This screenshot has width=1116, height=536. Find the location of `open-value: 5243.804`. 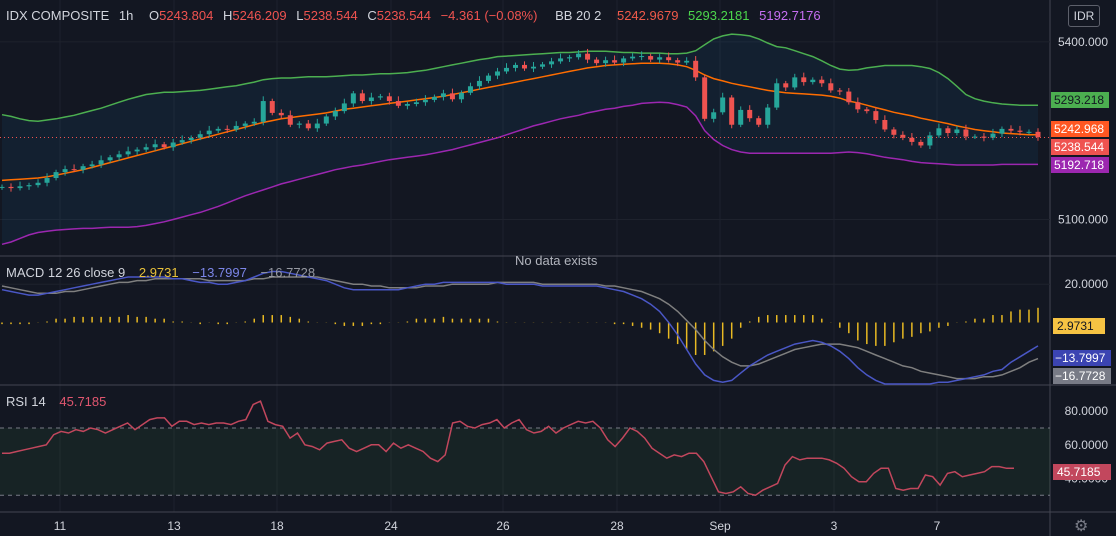

open-value: 5243.804 is located at coordinates (186, 15).